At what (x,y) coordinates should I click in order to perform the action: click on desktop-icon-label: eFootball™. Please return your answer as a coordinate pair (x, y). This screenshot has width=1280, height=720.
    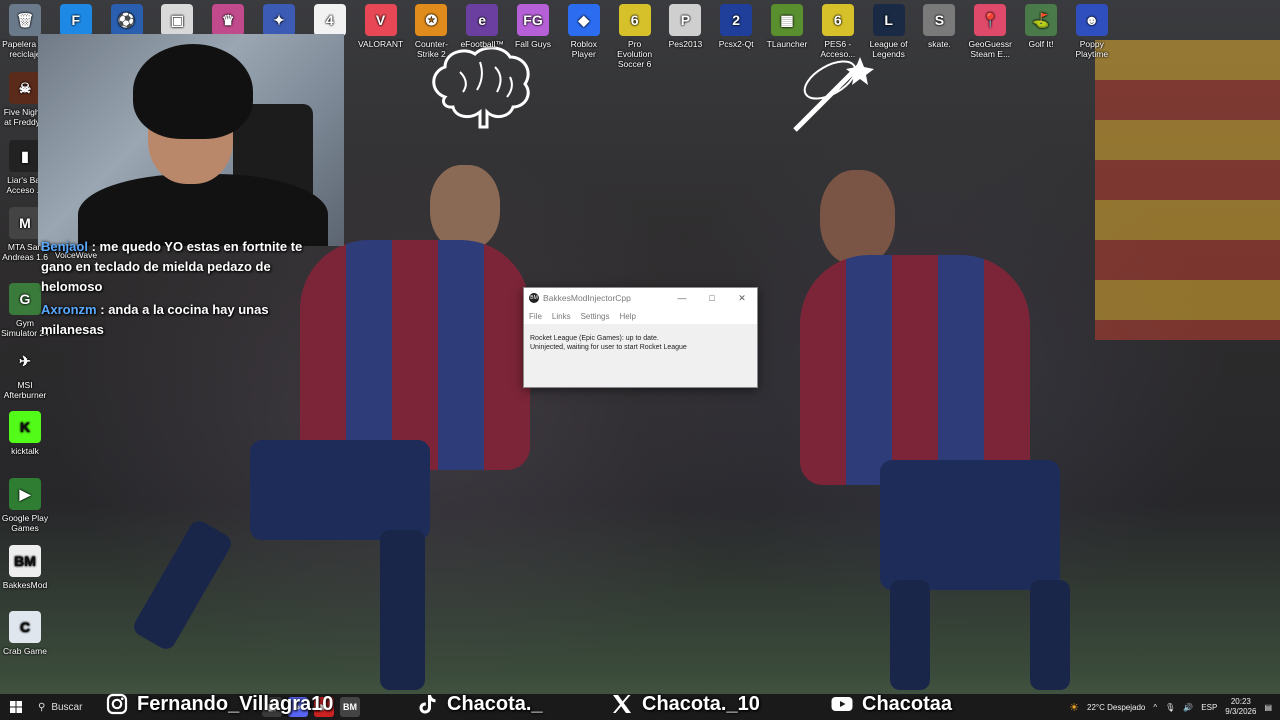
    Looking at the image, I should click on (482, 44).